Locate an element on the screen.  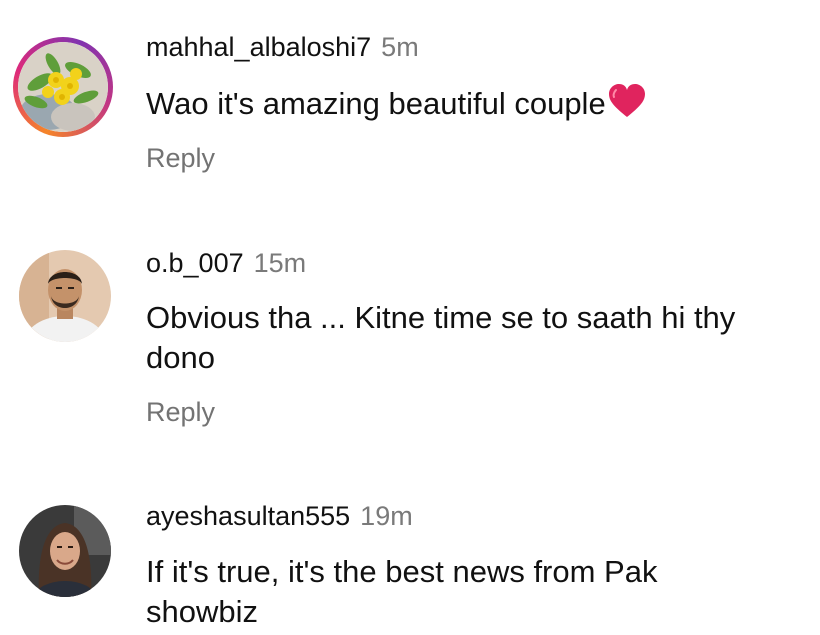
comment-meta: o.b_007 15m is located at coordinates (226, 263).